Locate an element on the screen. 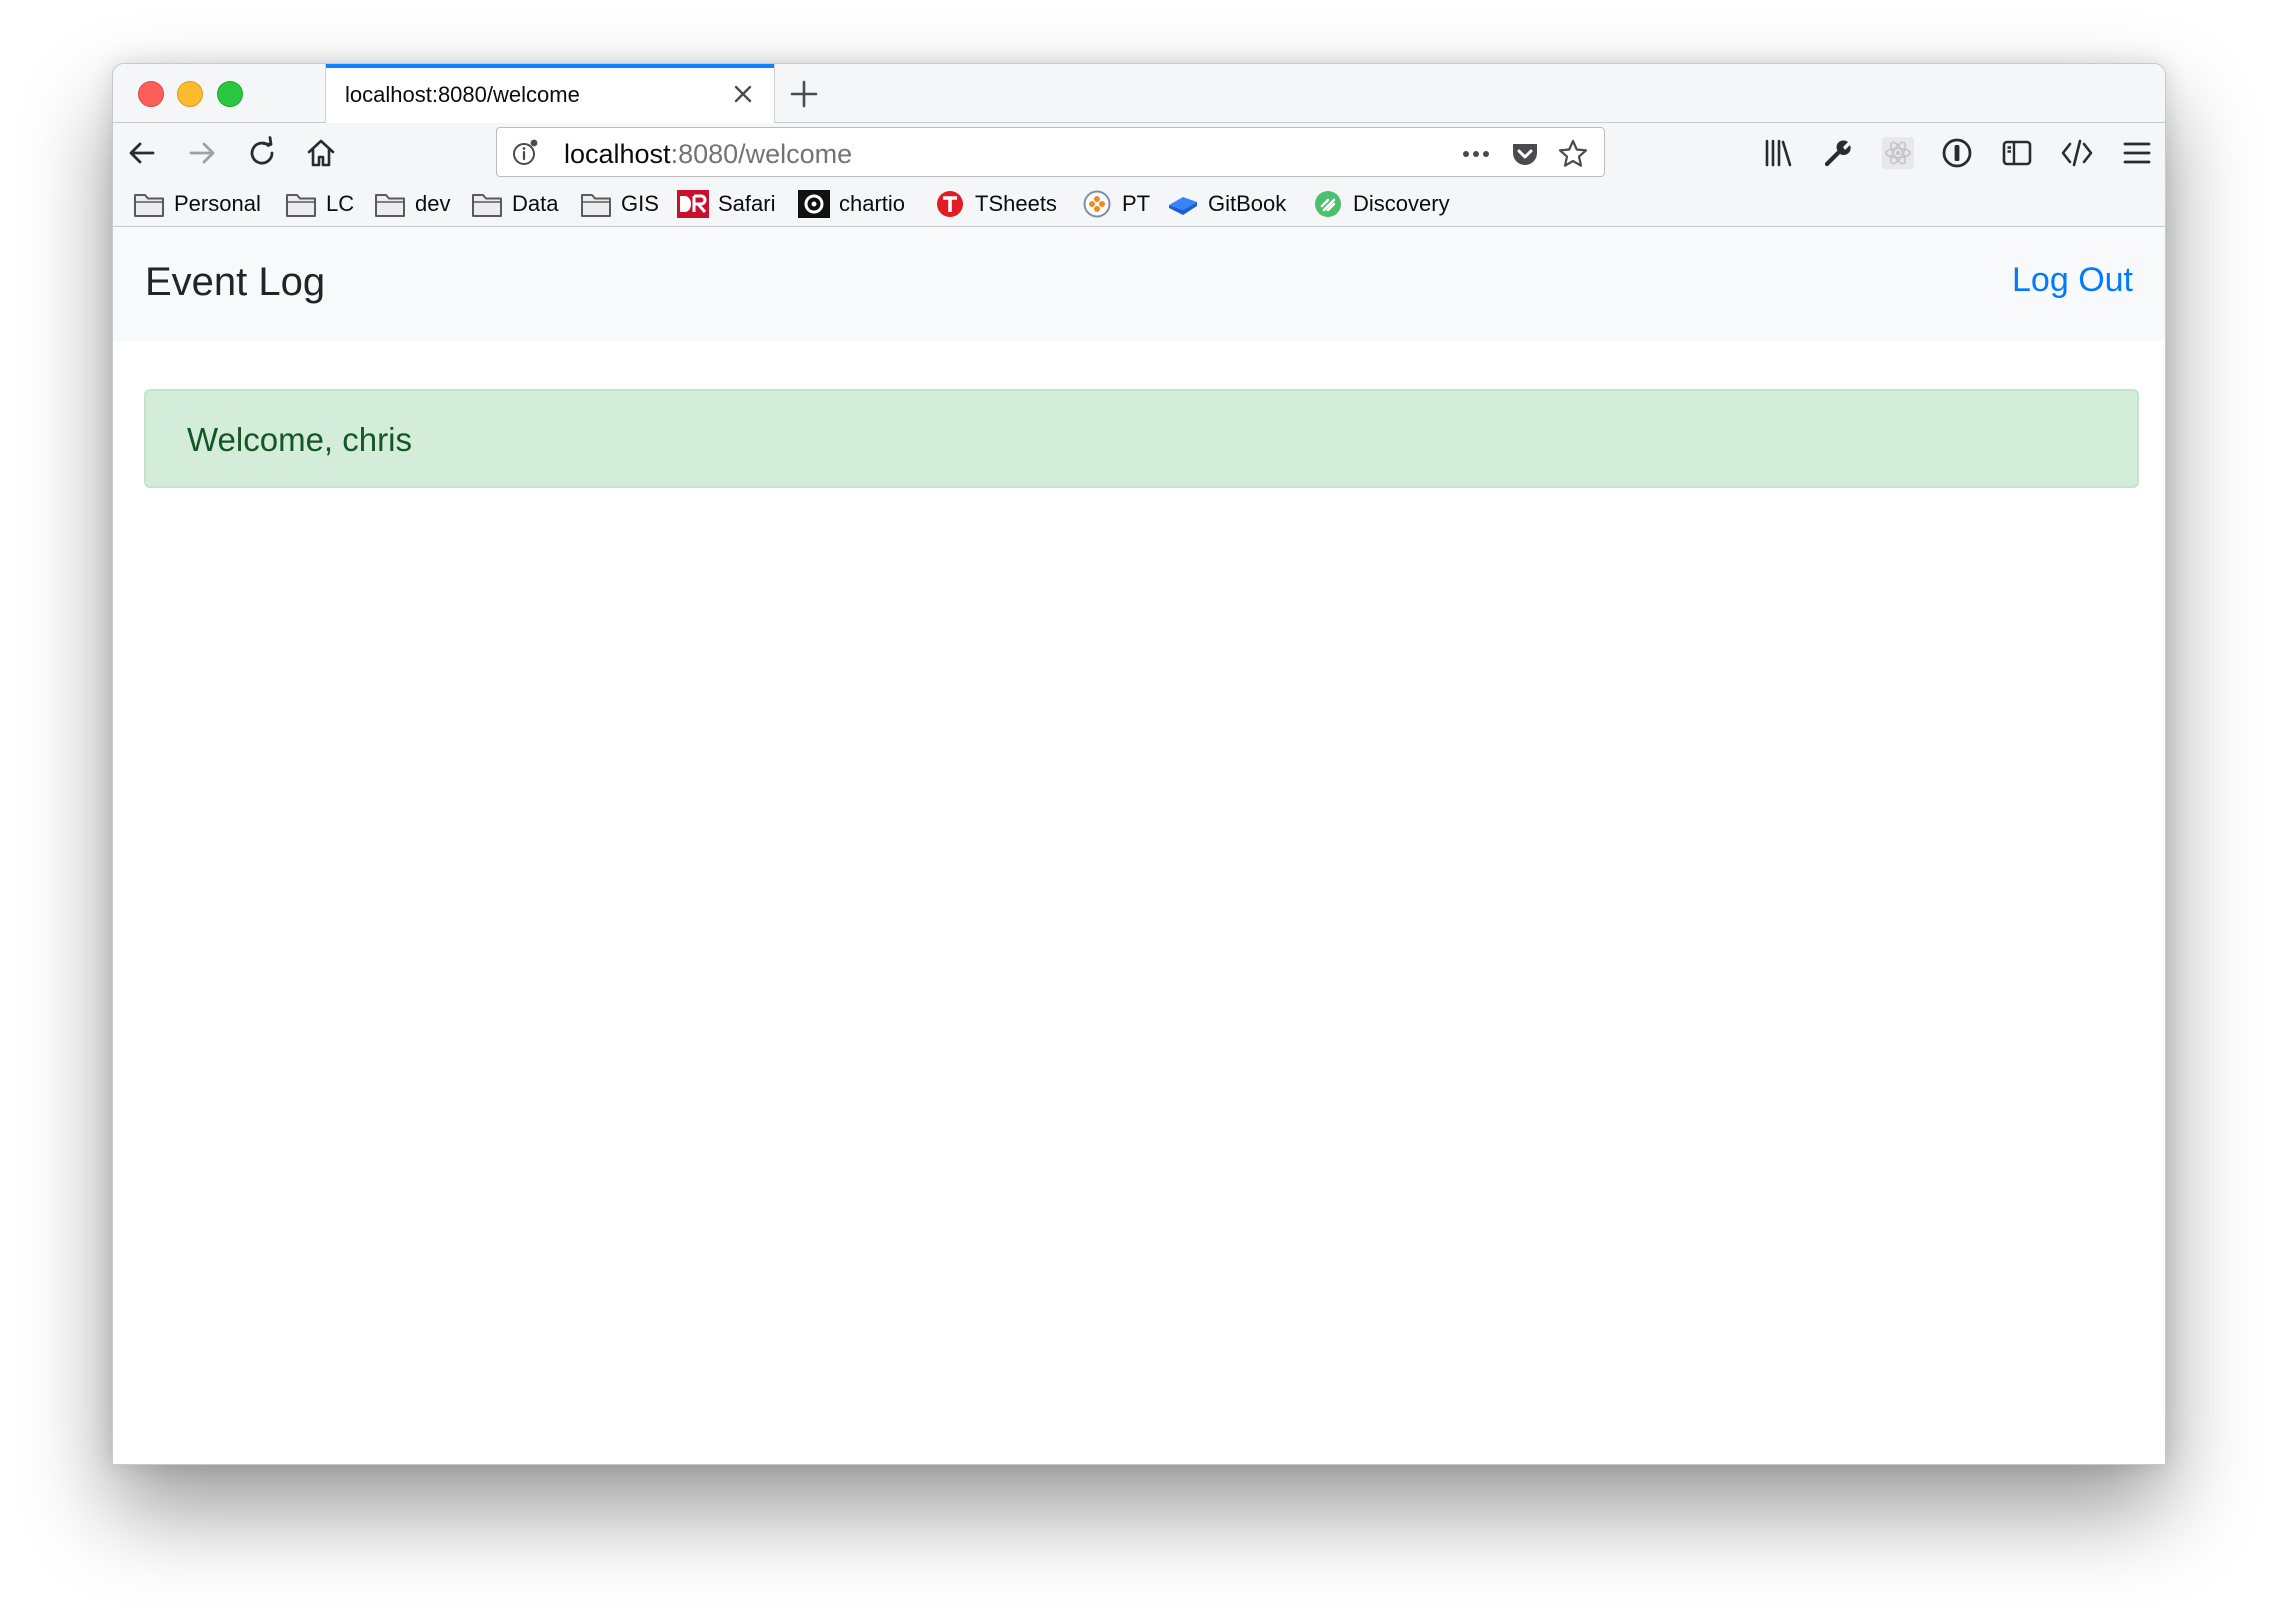  bookmark-label: PT is located at coordinates (1136, 203).